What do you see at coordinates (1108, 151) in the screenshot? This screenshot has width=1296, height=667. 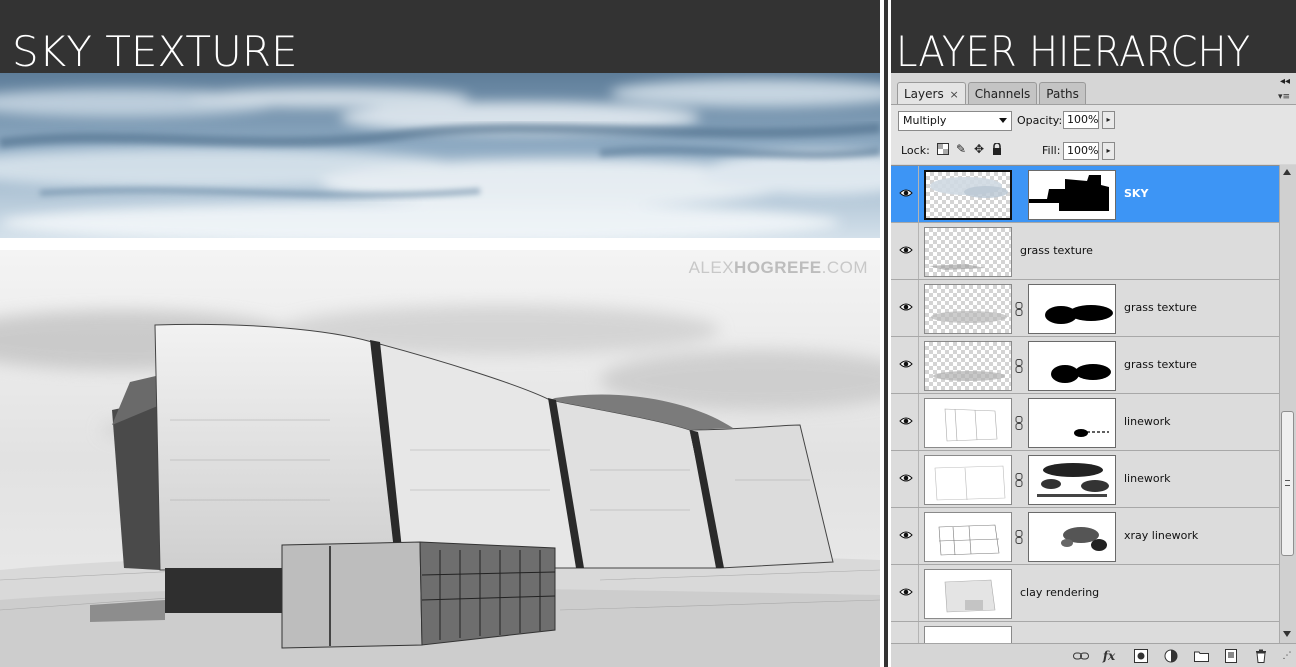 I see `fill-stepper-icon: ▸` at bounding box center [1108, 151].